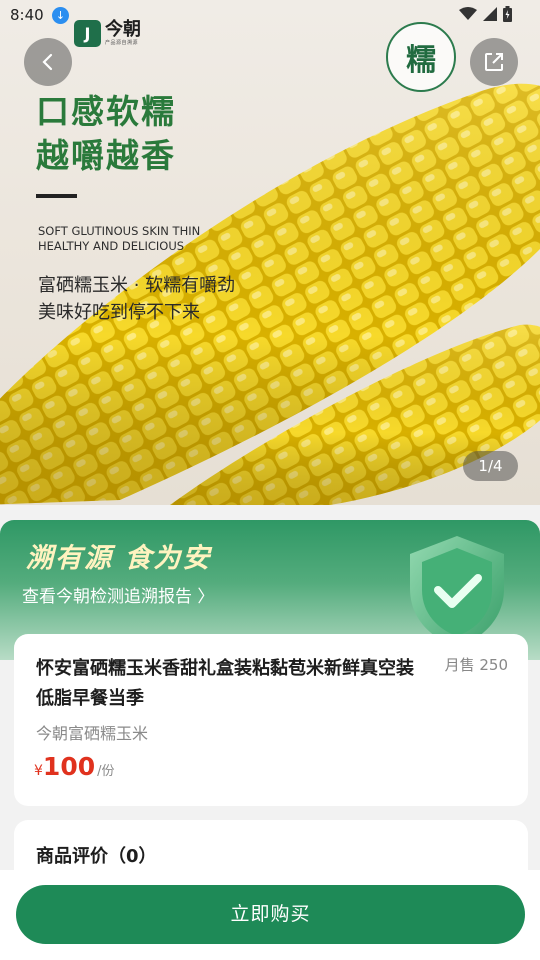 Image resolution: width=540 pixels, height=960 pixels. What do you see at coordinates (92, 733) in the screenshot?
I see `product-brand: 今朝富硒糯玉米` at bounding box center [92, 733].